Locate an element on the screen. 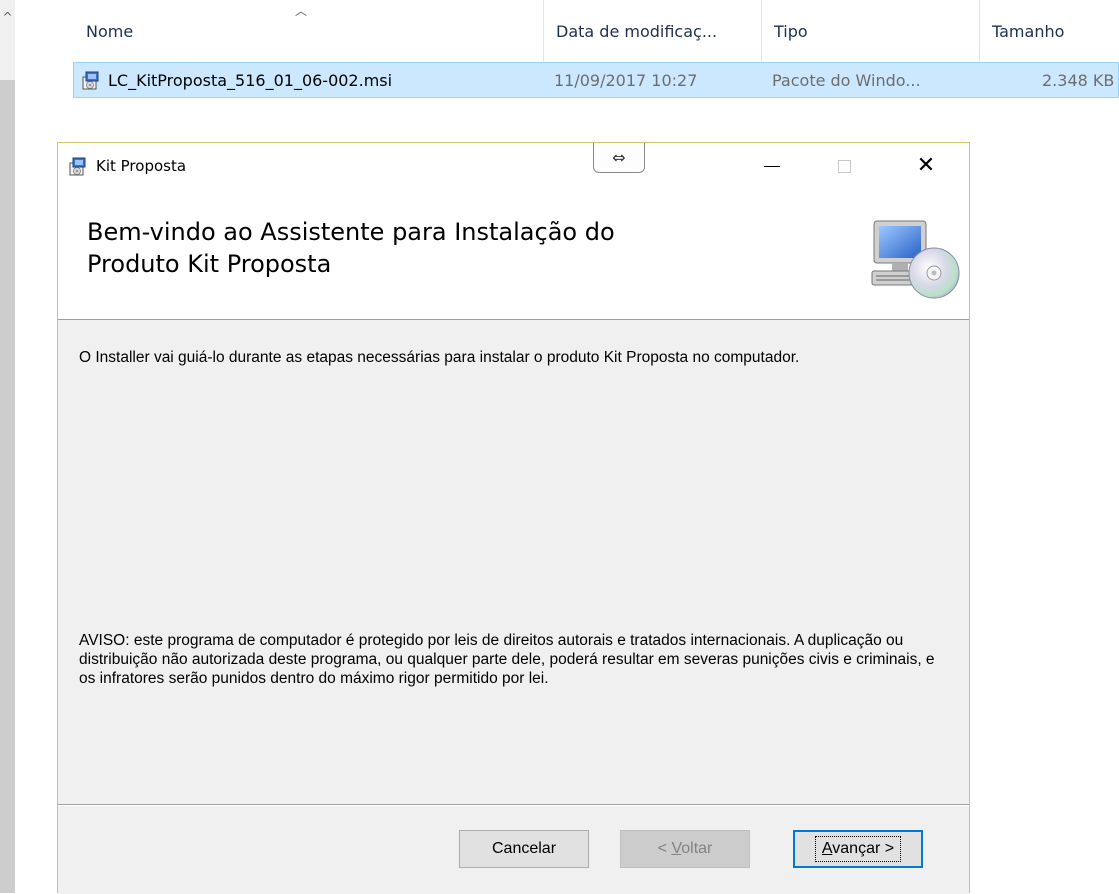 The height and width of the screenshot is (894, 1119). scroll-up-arrow-icon: ^ is located at coordinates (7, 17).